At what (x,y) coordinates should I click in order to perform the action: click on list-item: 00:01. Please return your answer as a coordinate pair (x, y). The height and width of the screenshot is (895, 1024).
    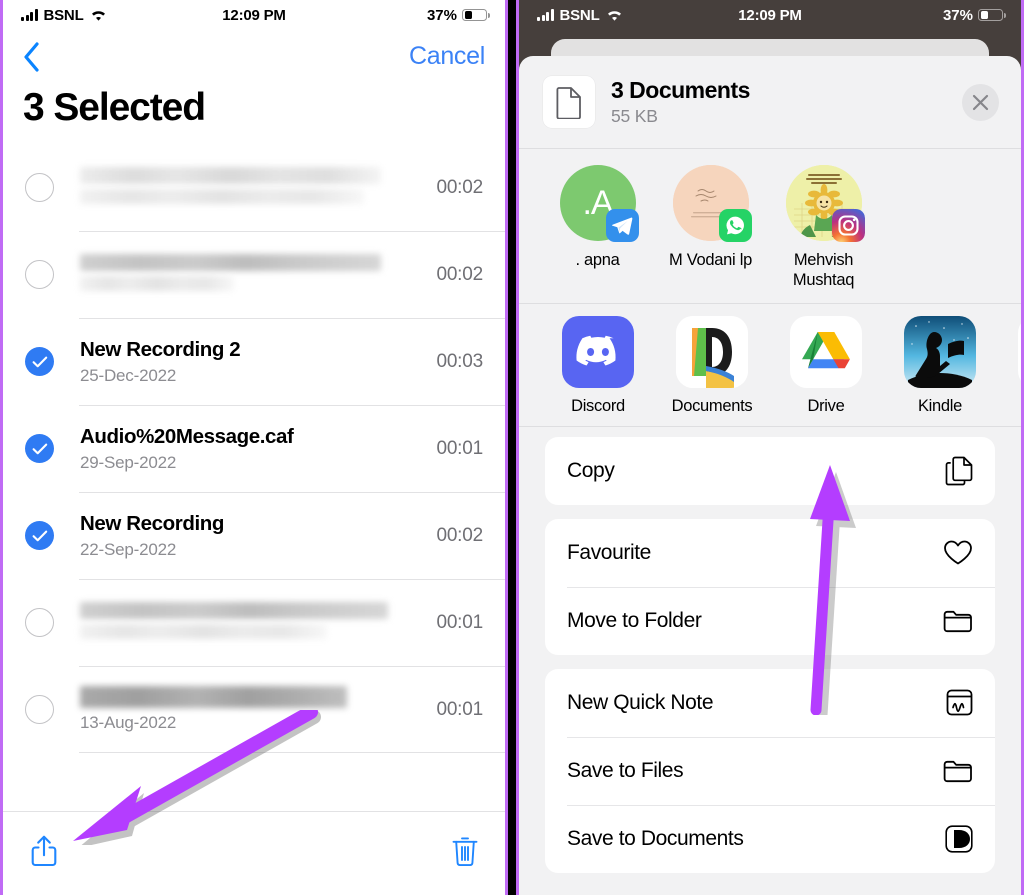
    Looking at the image, I should click on (254, 622).